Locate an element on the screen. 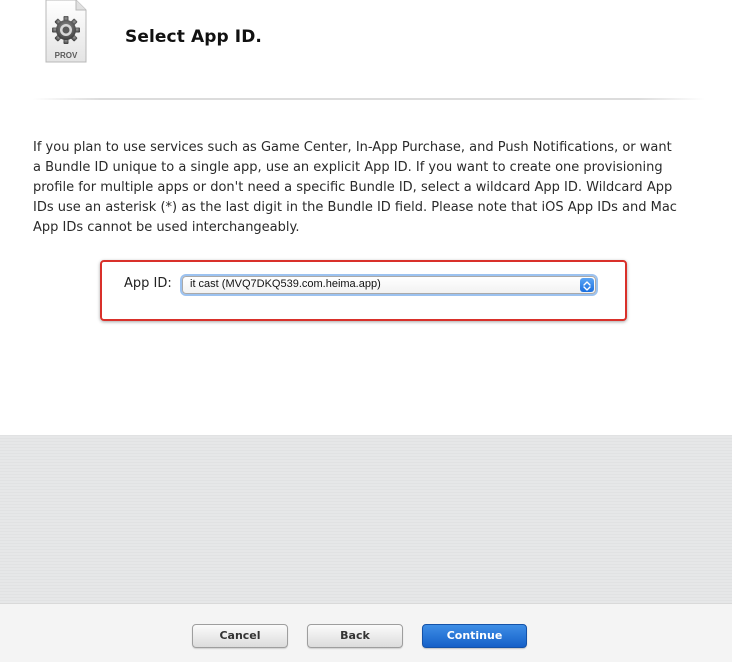 This screenshot has width=732, height=662. back-button: Back is located at coordinates (355, 636).